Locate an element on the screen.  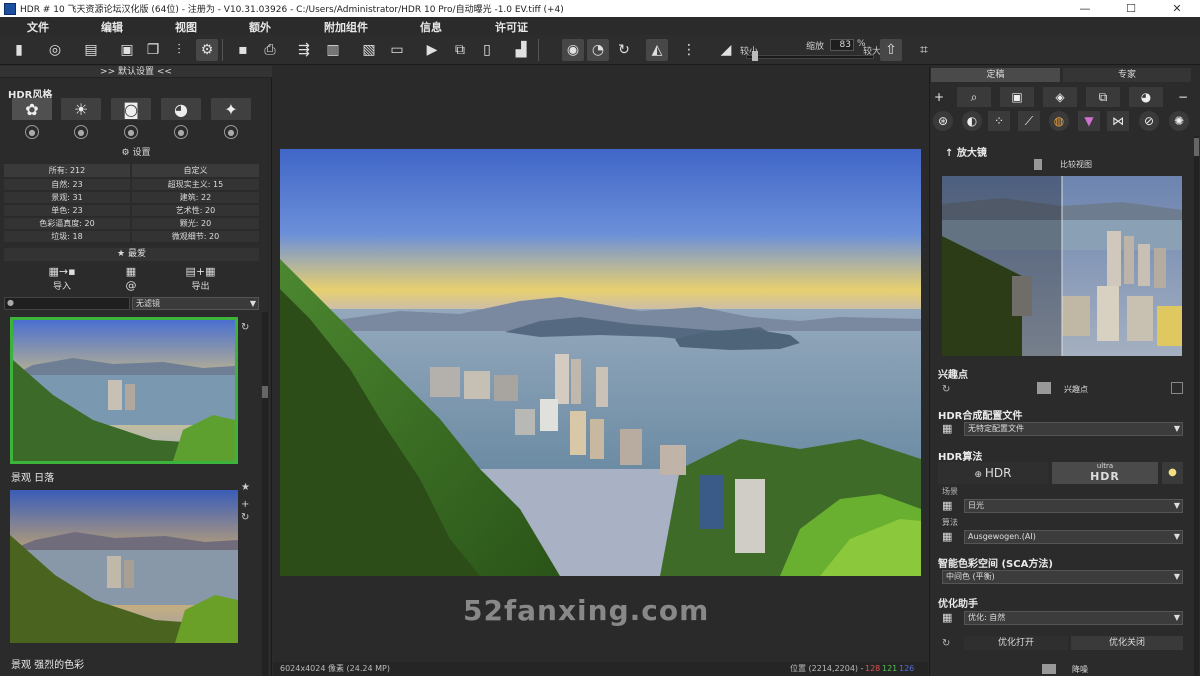
magnifier-title: ↑ 放大镜 is located at coordinates (966, 151).